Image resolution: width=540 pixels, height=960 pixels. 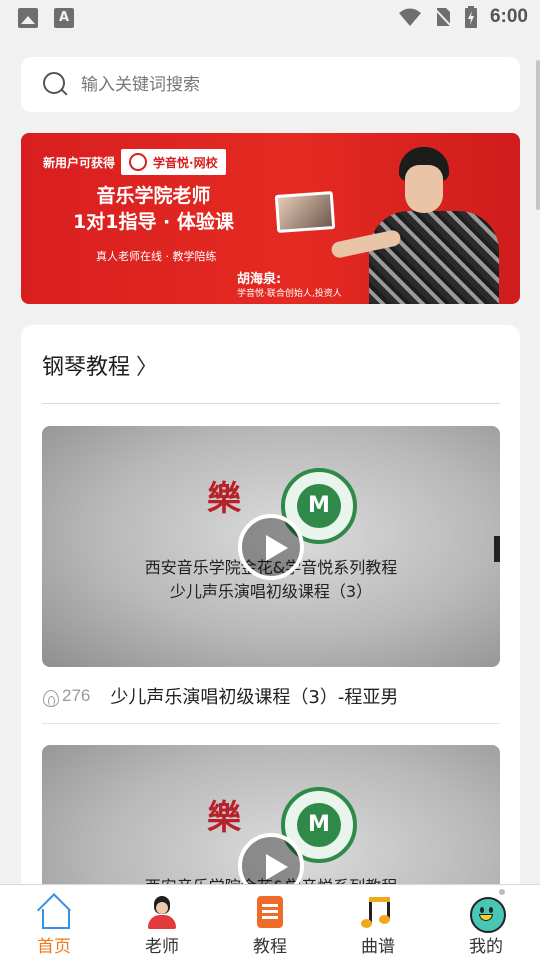 I want to click on search-bar, so click(x=270, y=84).